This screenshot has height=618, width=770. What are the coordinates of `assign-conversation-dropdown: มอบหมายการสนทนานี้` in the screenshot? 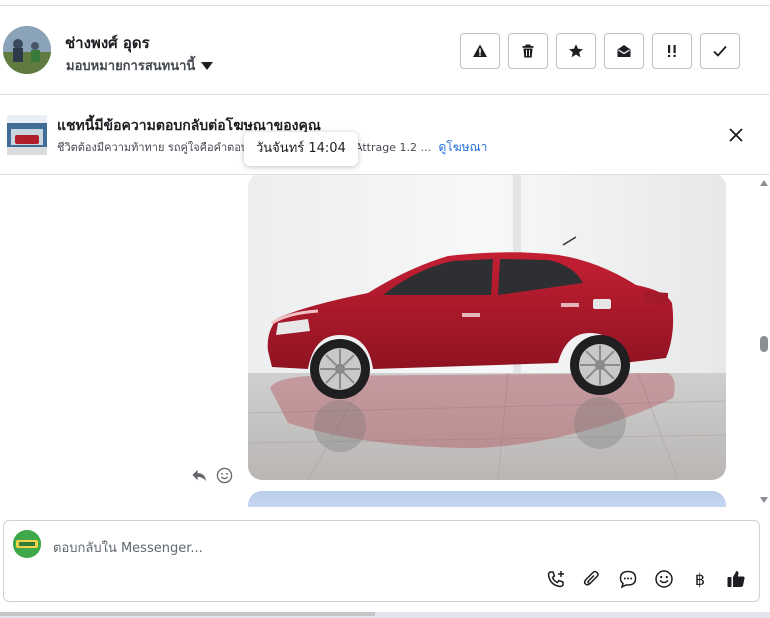 It's located at (140, 65).